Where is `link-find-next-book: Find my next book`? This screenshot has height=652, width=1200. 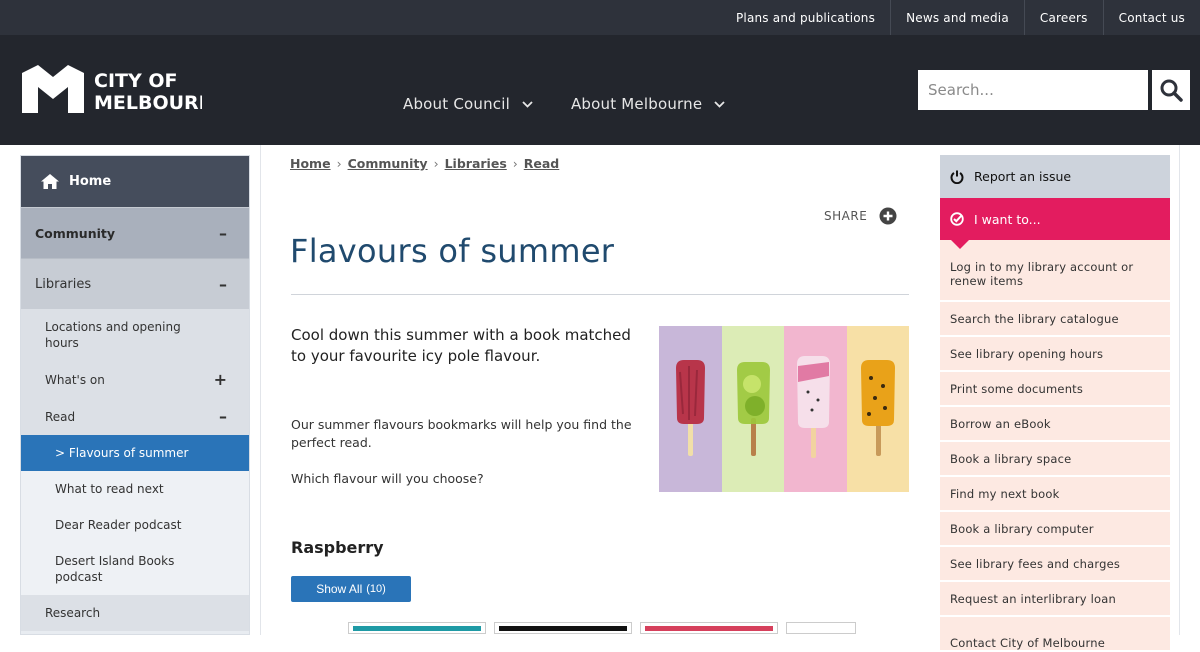 link-find-next-book: Find my next book is located at coordinates (1055, 494).